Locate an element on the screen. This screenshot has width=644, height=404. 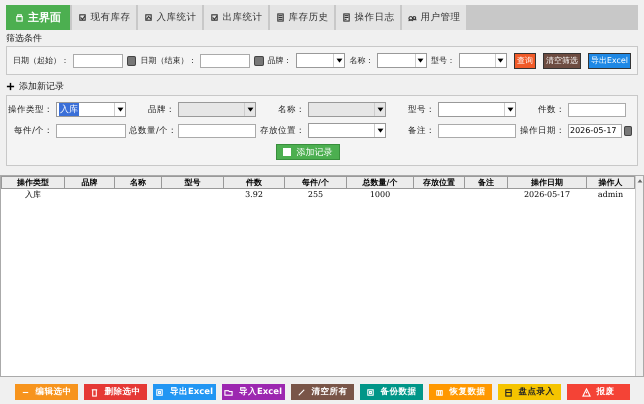
backup-icon is located at coordinates (370, 392).